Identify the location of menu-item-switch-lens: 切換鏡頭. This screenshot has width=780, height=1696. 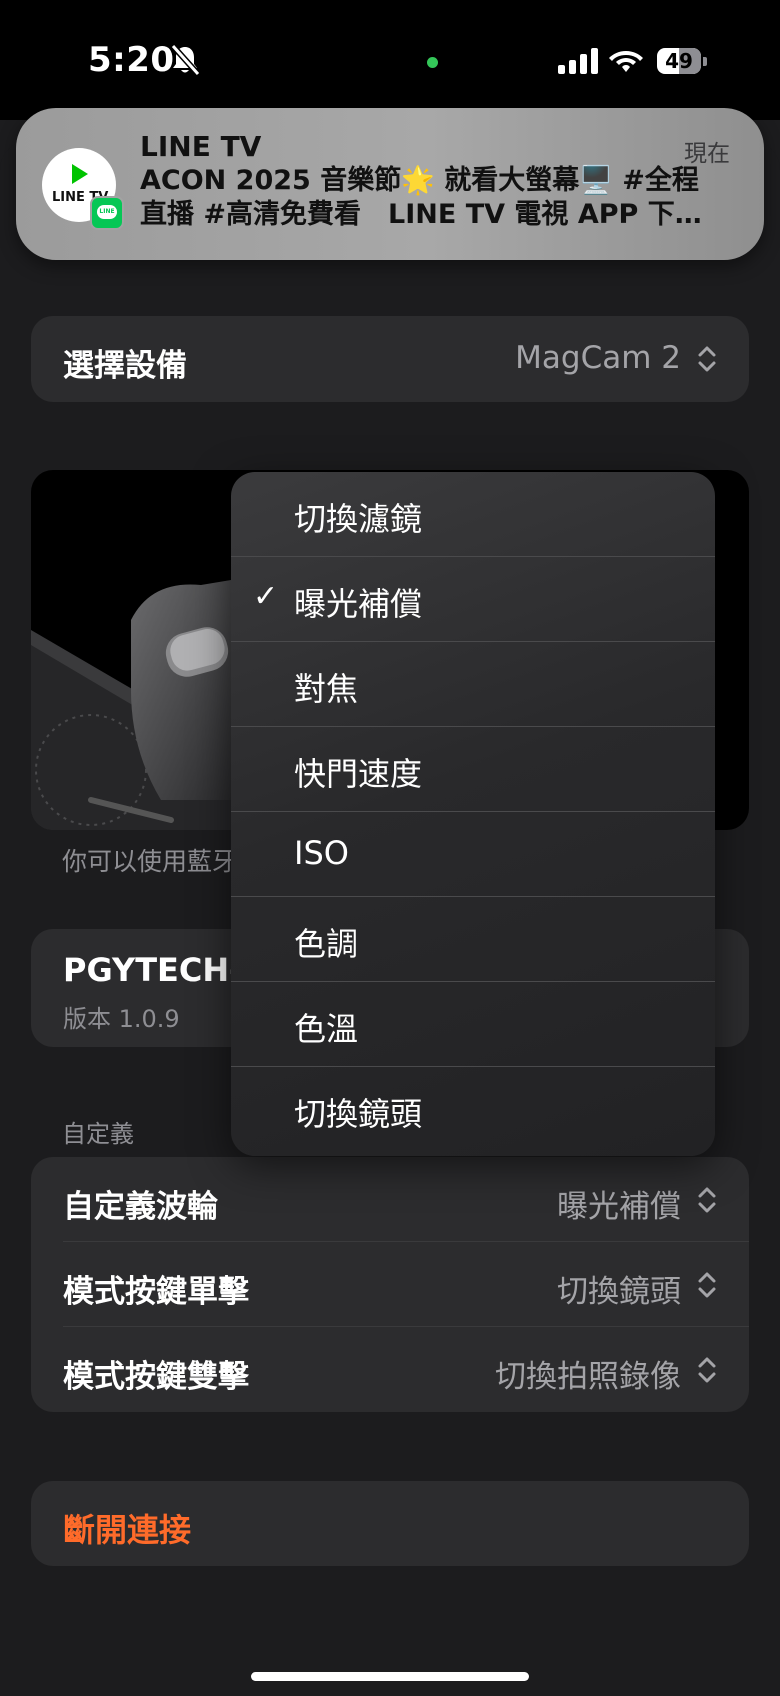
(473, 1109).